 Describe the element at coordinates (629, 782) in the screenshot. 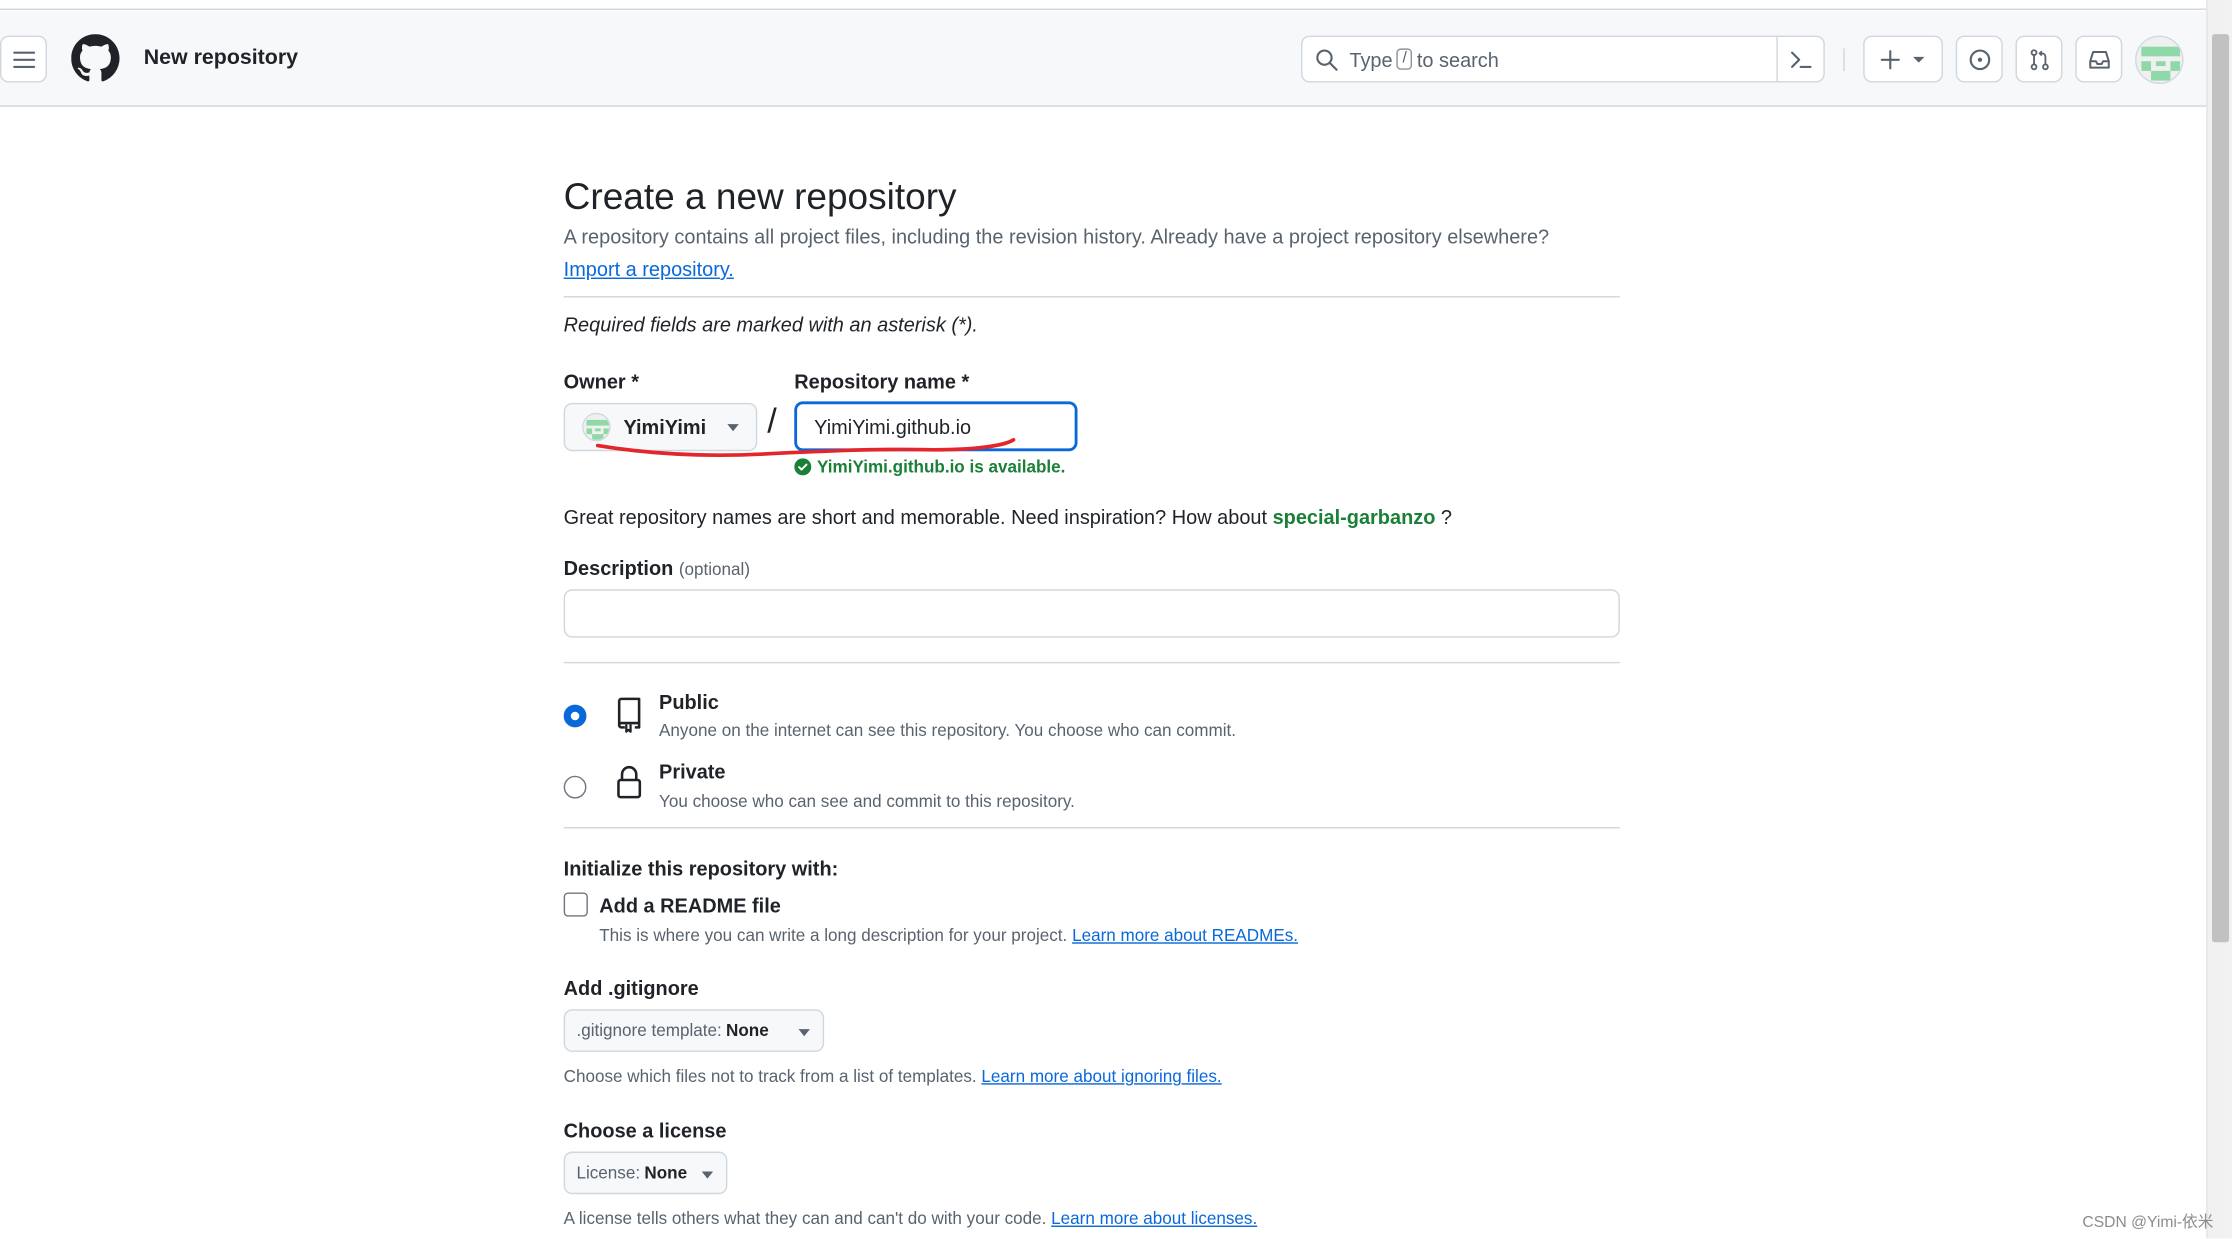

I see `lock-icon` at that location.